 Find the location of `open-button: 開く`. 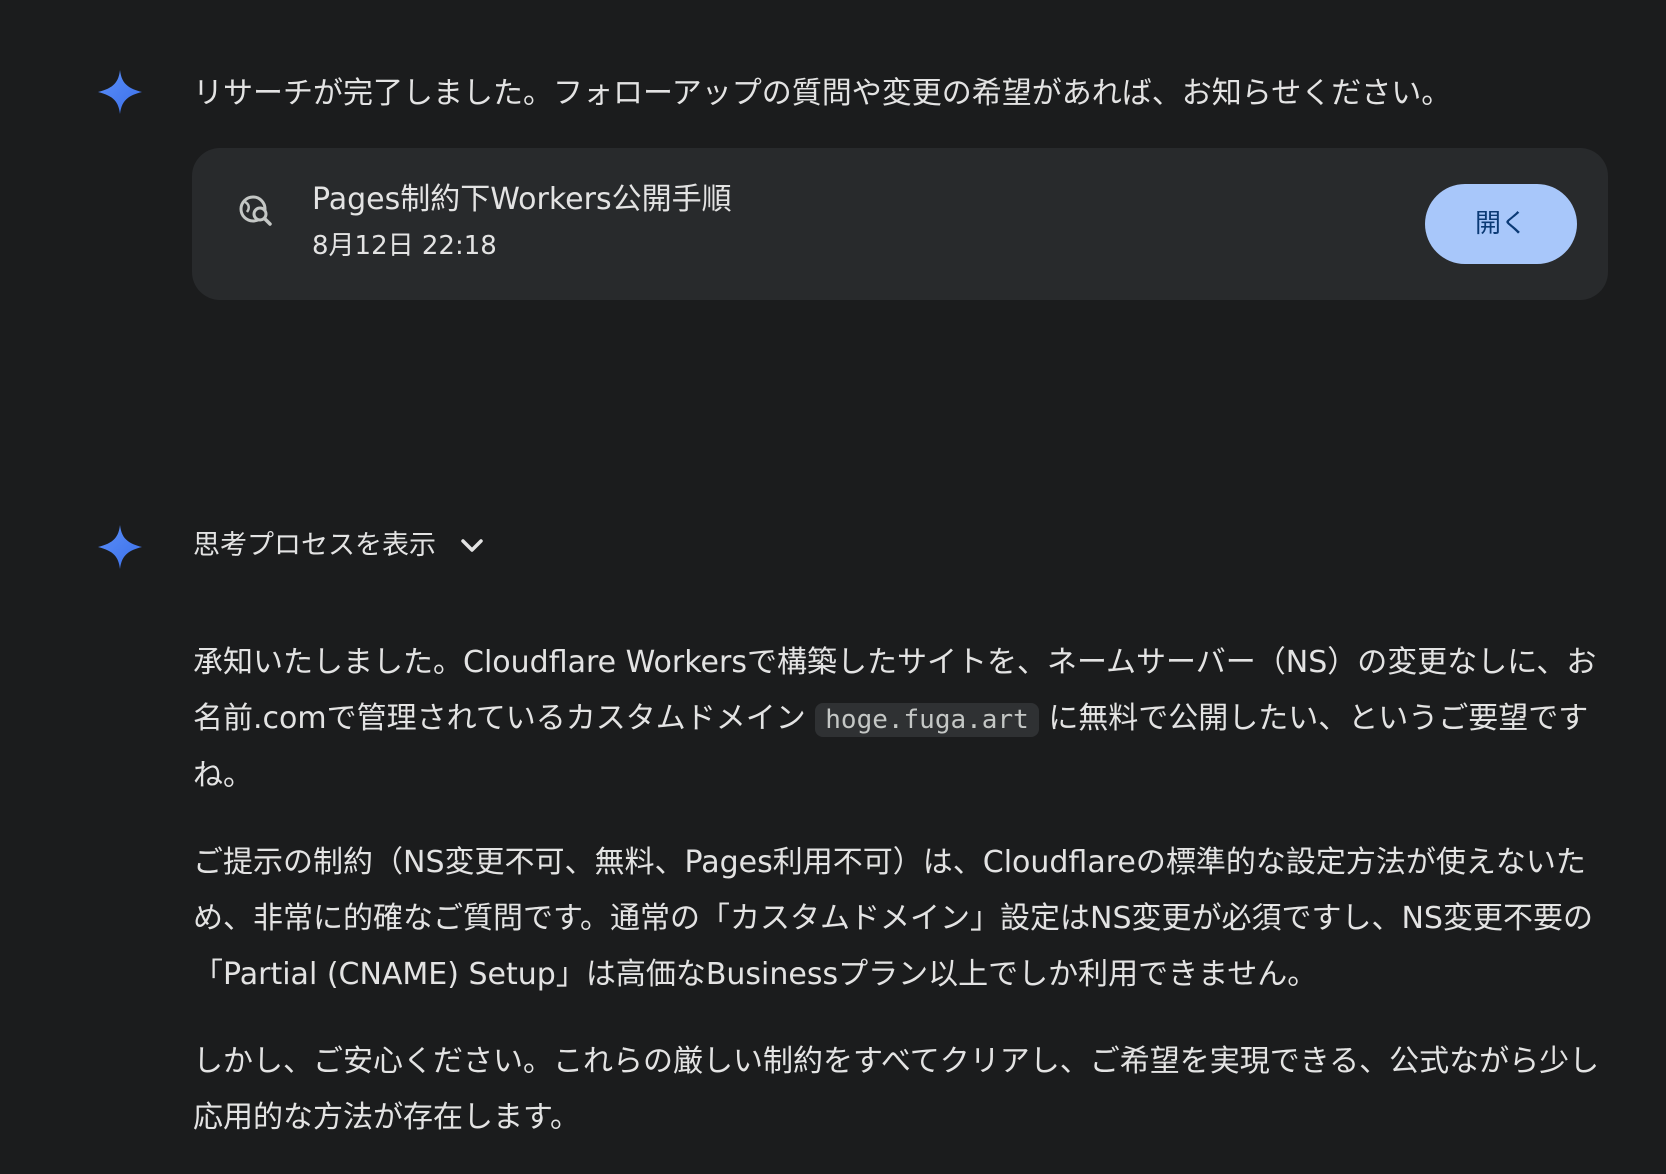

open-button: 開く is located at coordinates (1501, 224).